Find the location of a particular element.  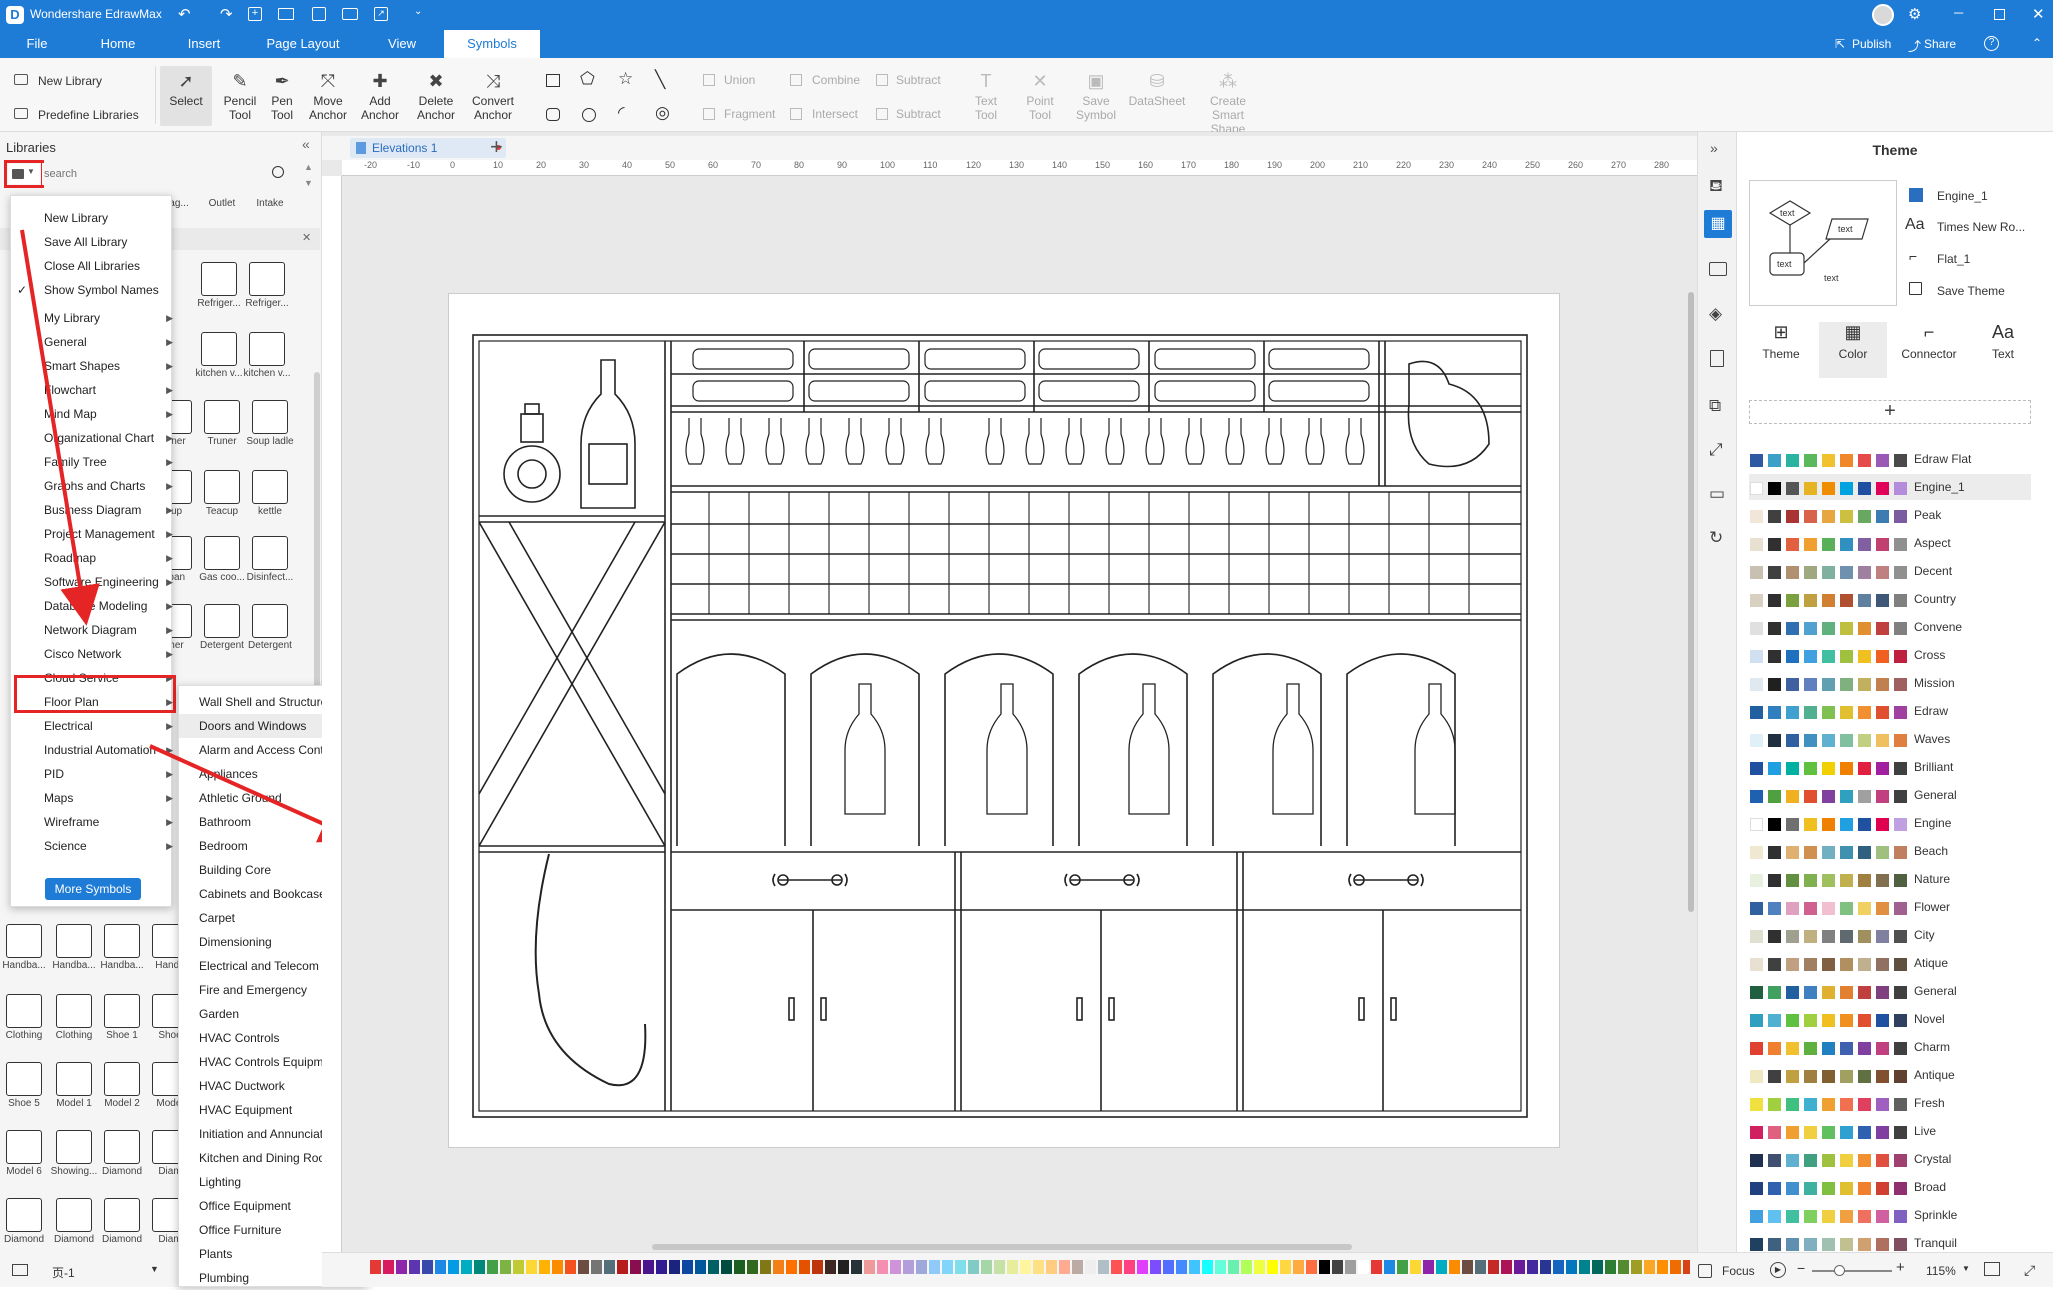

theme-color-option: Cross is located at coordinates (1890, 656).